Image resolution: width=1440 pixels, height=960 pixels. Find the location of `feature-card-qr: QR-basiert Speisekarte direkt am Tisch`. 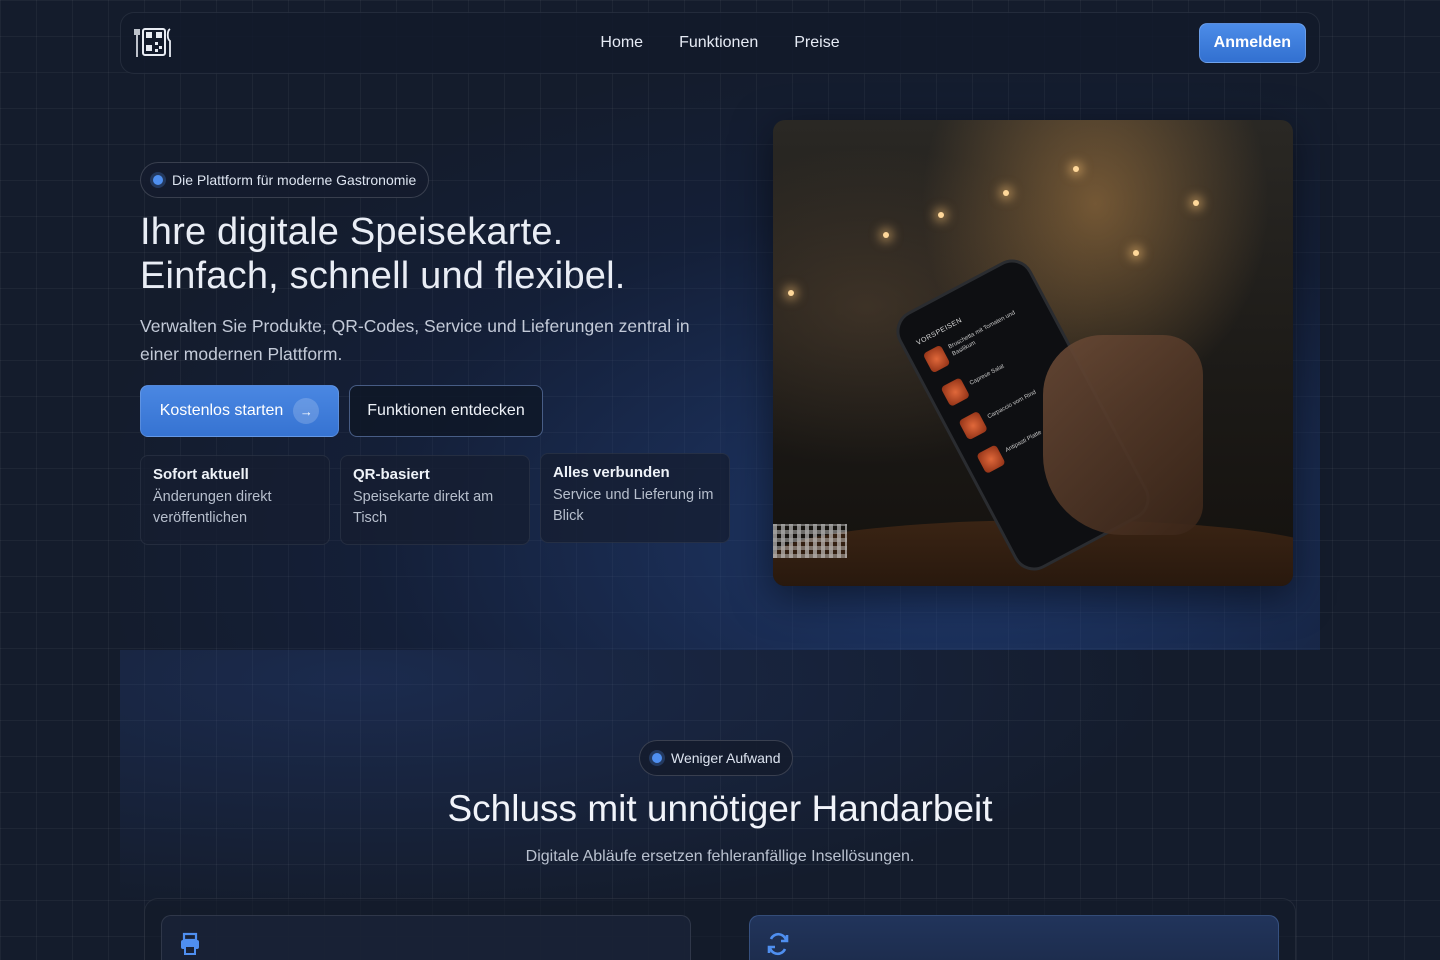

feature-card-qr: QR-basiert Speisekarte direkt am Tisch is located at coordinates (435, 500).